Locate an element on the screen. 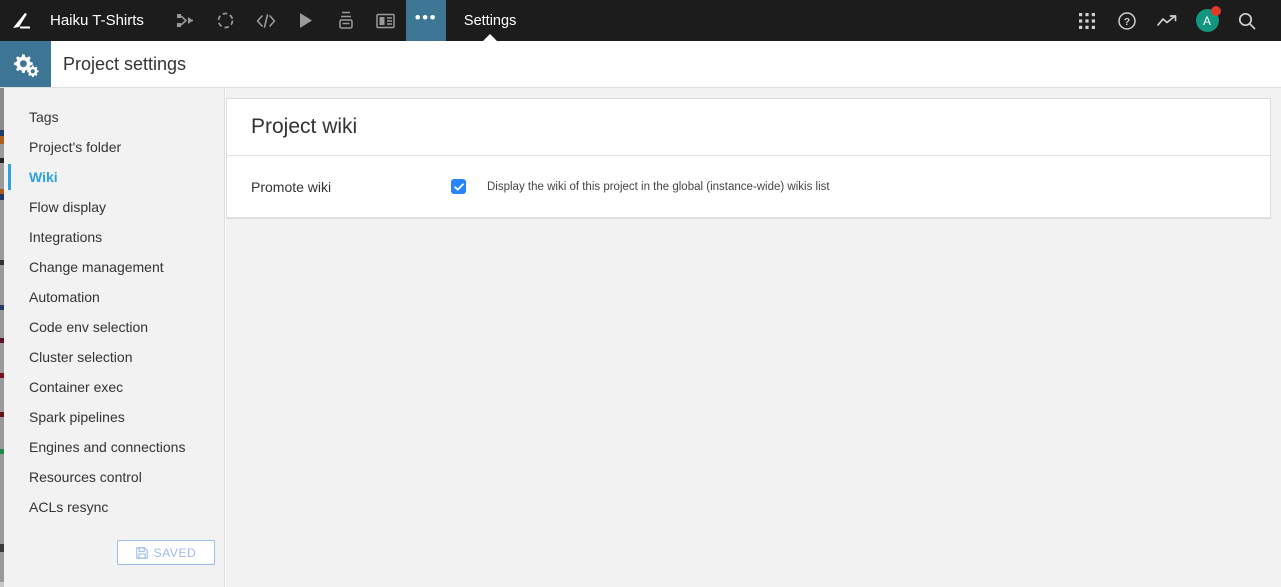 This screenshot has height=587, width=1281. save-disk-icon is located at coordinates (141, 552).